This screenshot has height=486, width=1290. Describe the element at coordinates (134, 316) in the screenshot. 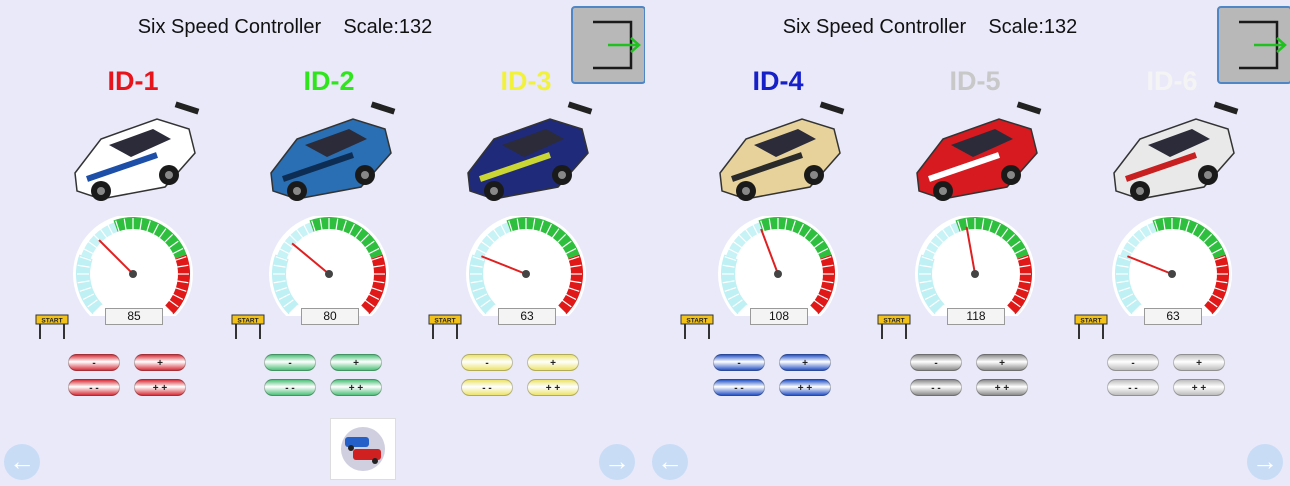

I see `speed-value: 85` at that location.